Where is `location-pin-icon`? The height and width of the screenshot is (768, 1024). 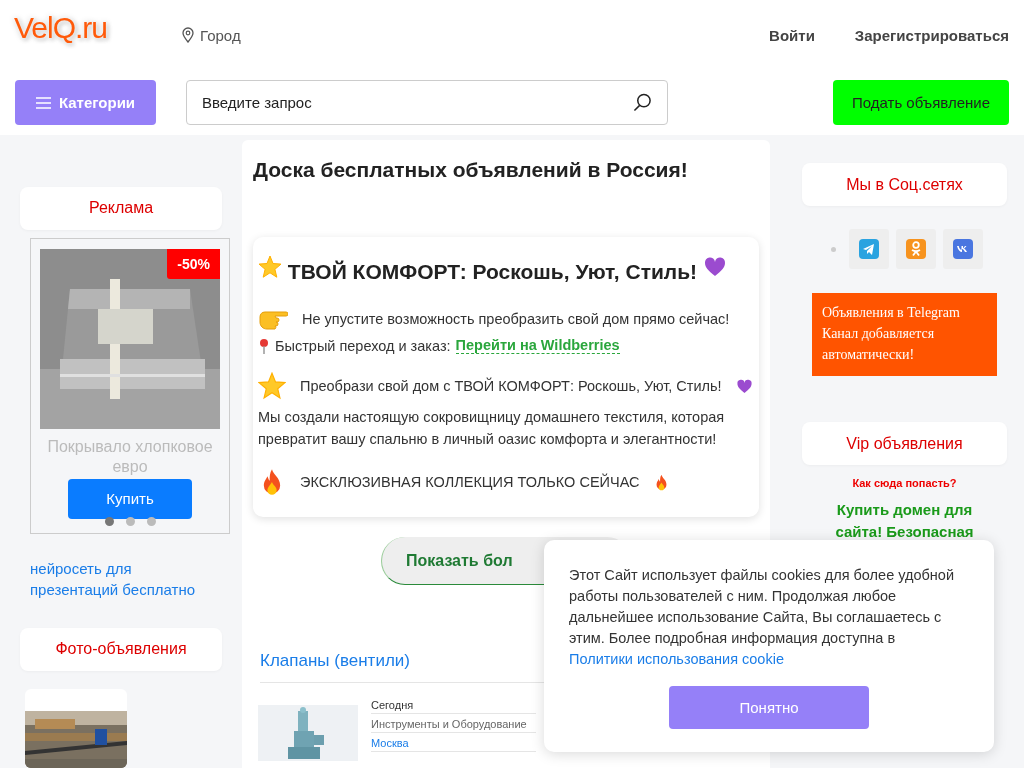
location-pin-icon is located at coordinates (188, 35).